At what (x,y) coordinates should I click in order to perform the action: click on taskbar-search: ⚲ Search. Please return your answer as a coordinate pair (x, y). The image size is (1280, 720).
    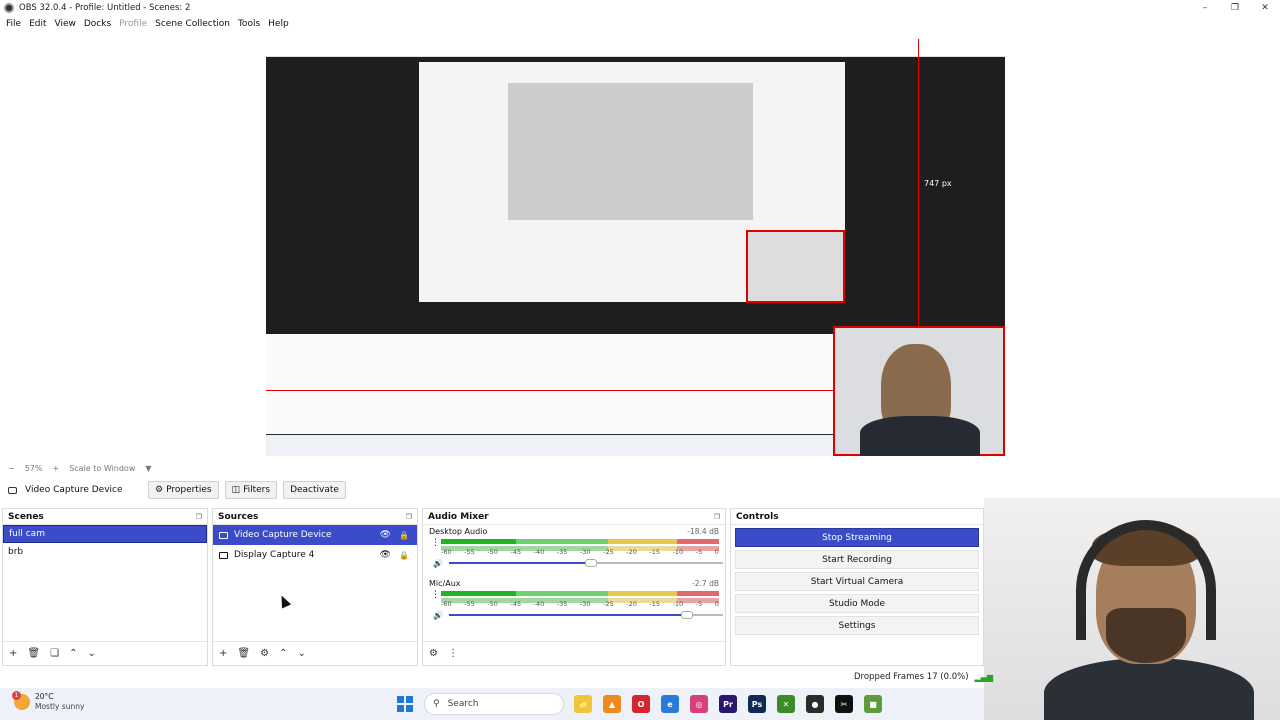
    Looking at the image, I should click on (494, 704).